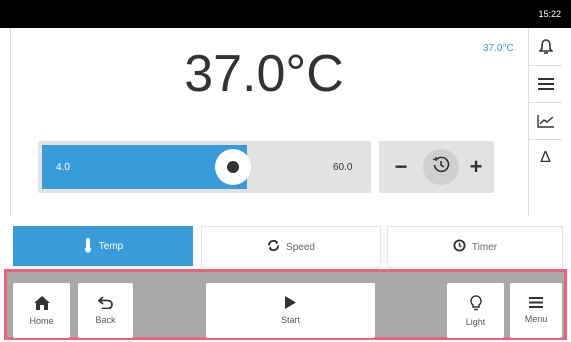 The height and width of the screenshot is (342, 571). I want to click on chart-icon, so click(545, 121).